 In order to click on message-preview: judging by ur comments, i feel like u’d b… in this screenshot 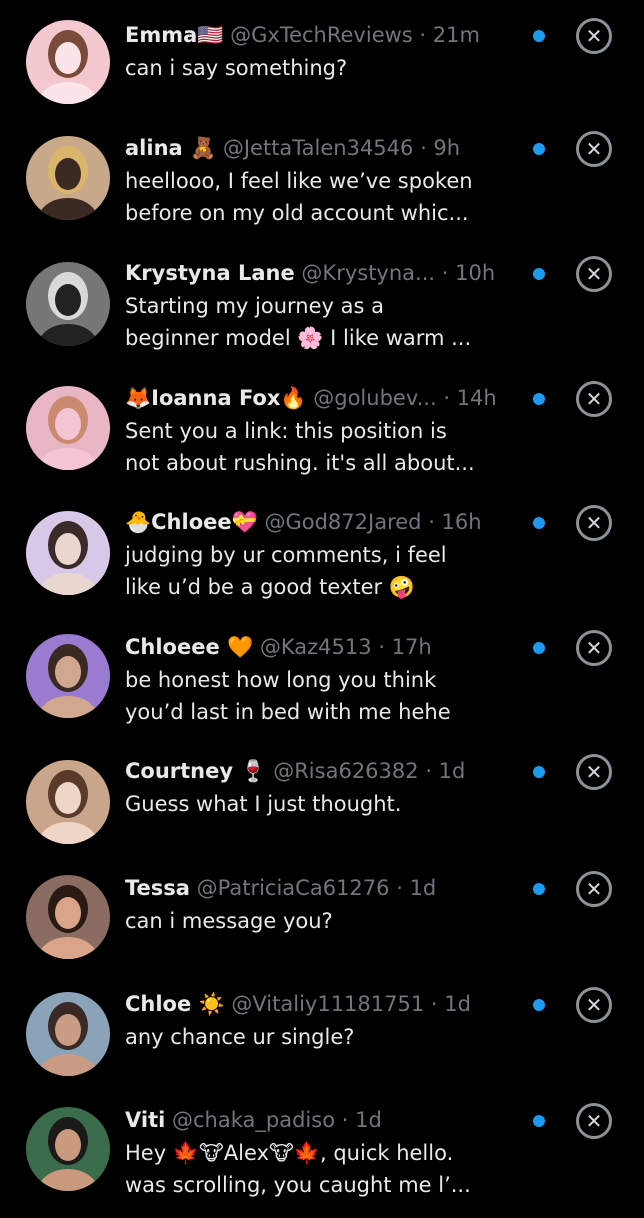, I will do `click(325, 571)`.